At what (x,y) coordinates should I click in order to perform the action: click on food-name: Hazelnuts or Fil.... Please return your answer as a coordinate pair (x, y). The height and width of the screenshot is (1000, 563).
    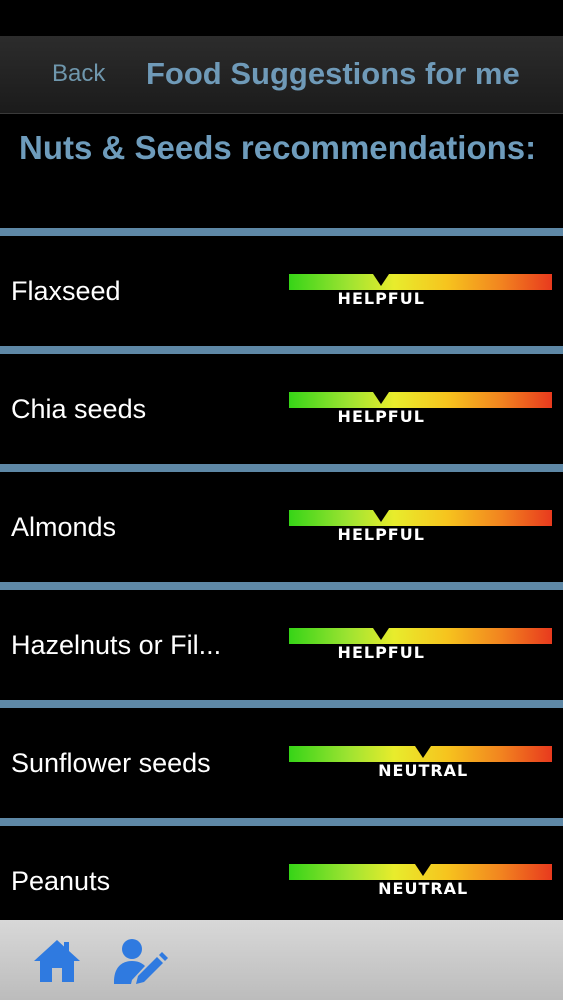
    Looking at the image, I should click on (116, 645).